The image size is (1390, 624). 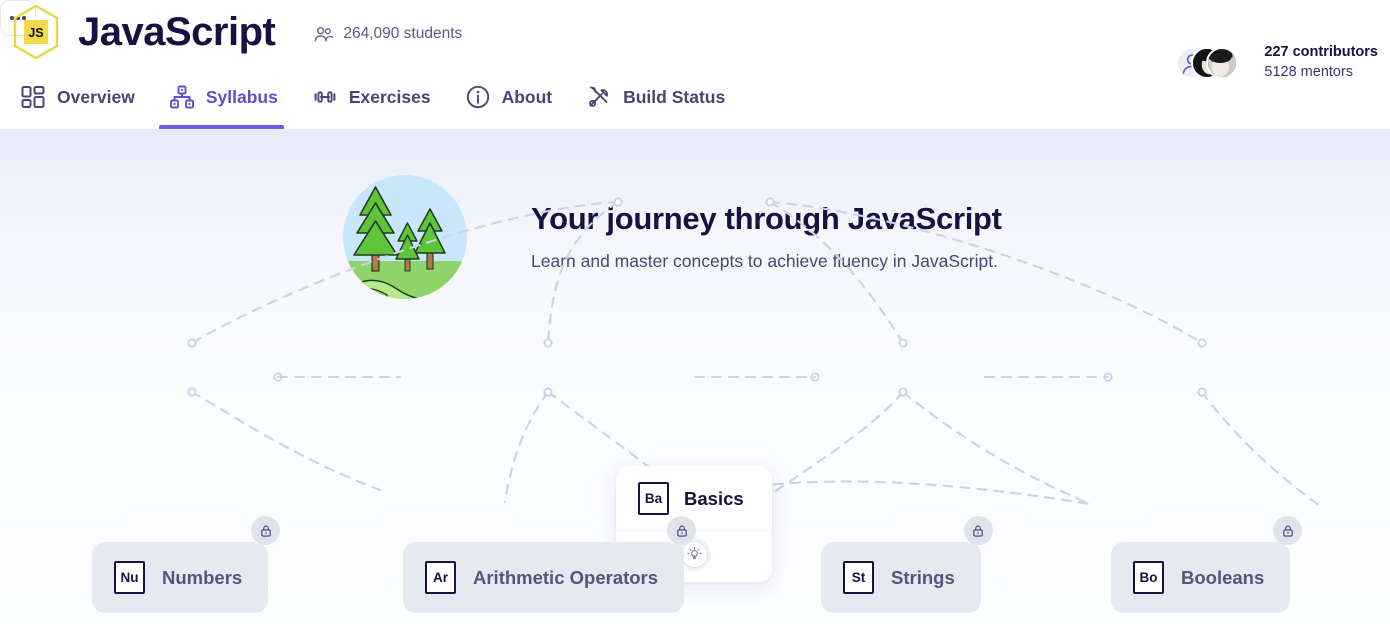 I want to click on concept-card-strings: St Strings, so click(x=907, y=564).